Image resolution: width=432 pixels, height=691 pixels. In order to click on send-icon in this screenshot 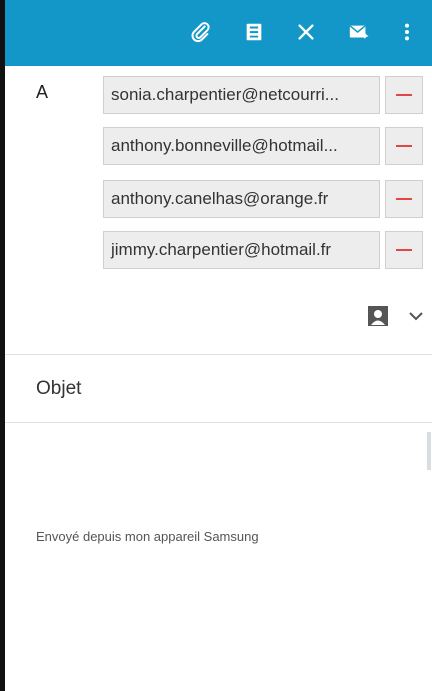, I will do `click(359, 32)`.